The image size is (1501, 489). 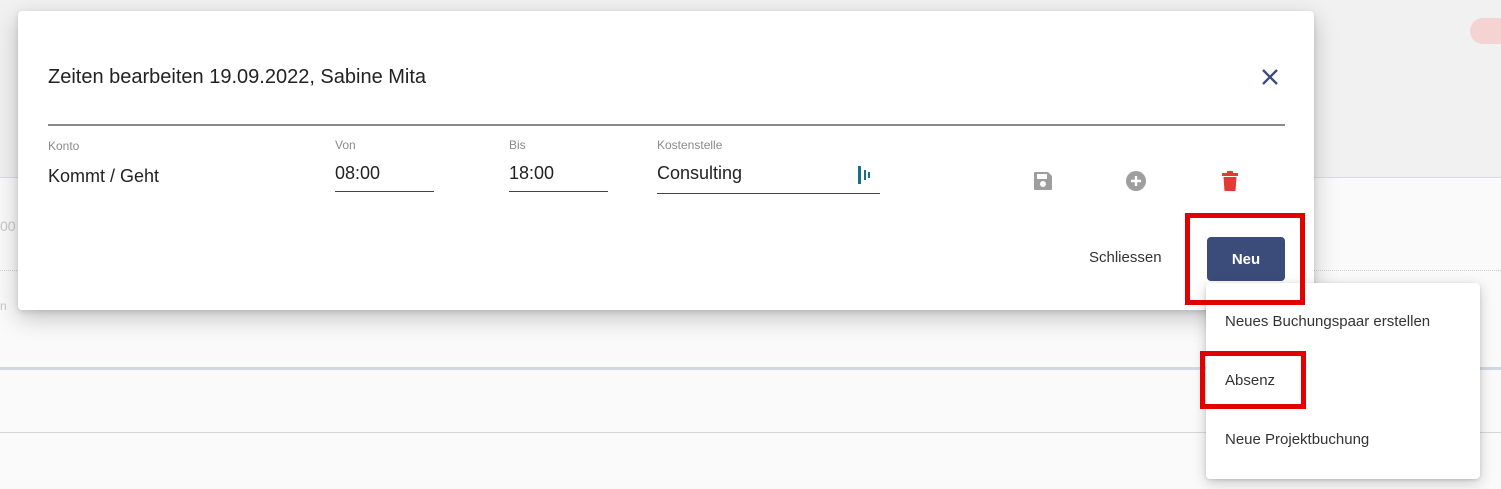 I want to click on konto-value: Kommt / Geht, so click(x=104, y=176).